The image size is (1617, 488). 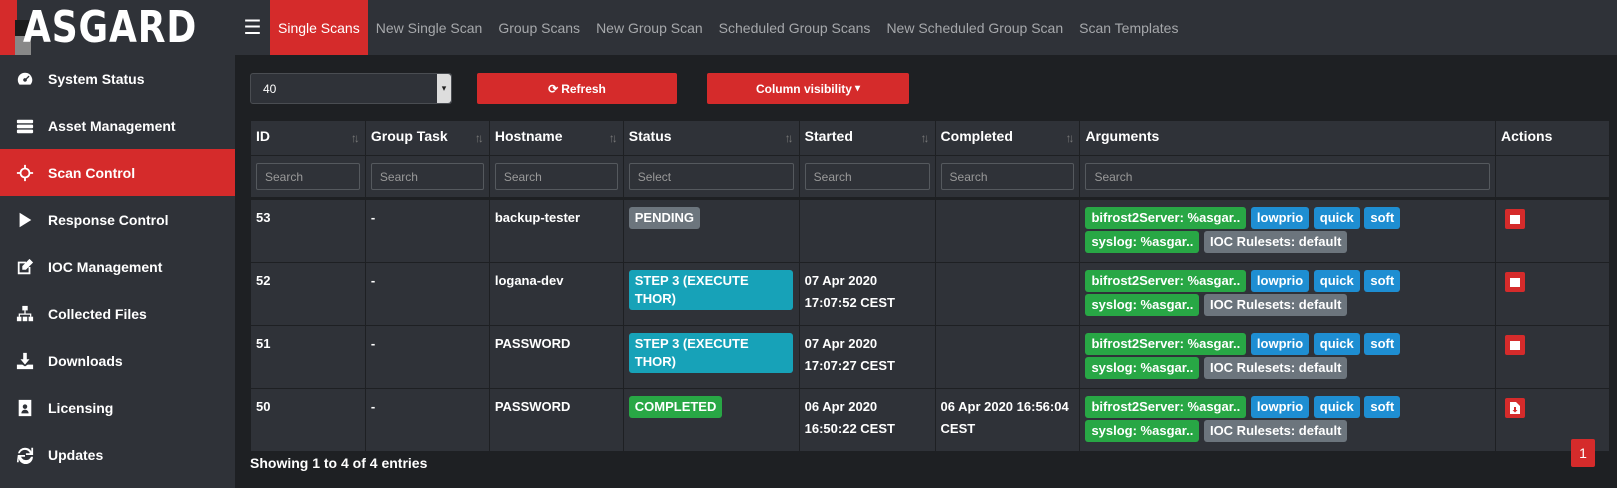 I want to click on refresh-button: ⟳ Refresh, so click(x=577, y=88).